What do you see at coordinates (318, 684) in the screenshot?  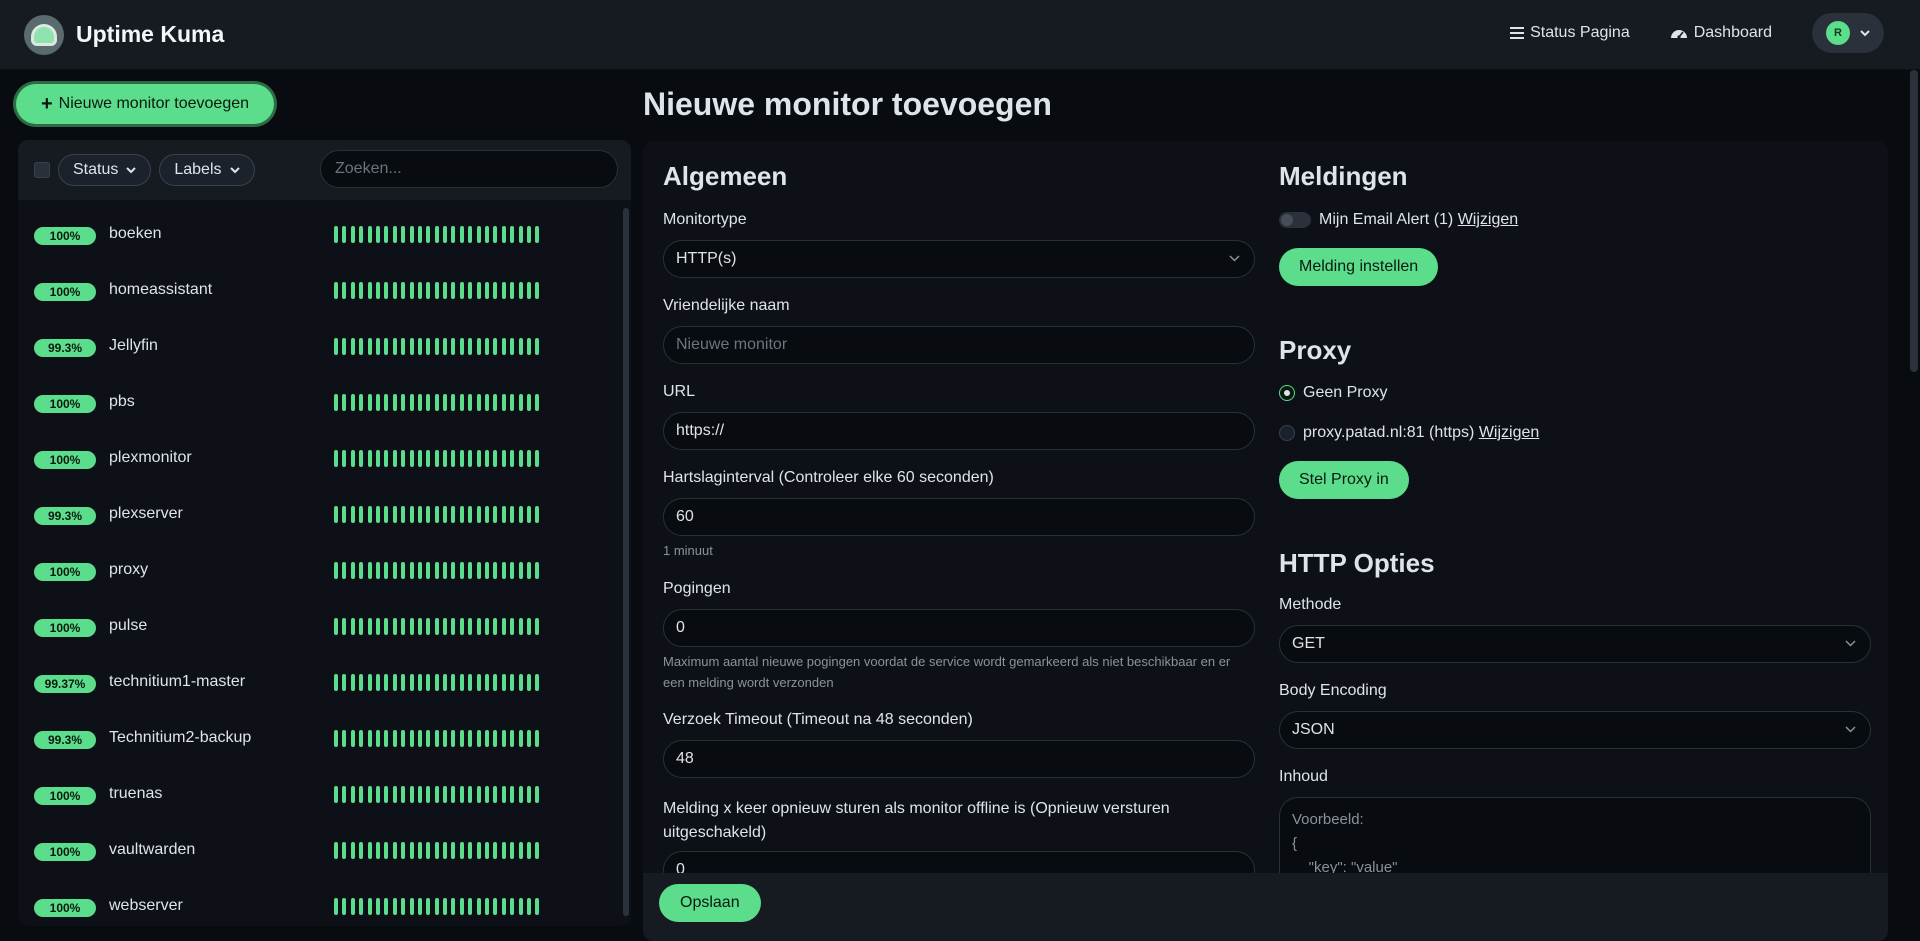 I see `monitor-row: 99.37% technitium1-master` at bounding box center [318, 684].